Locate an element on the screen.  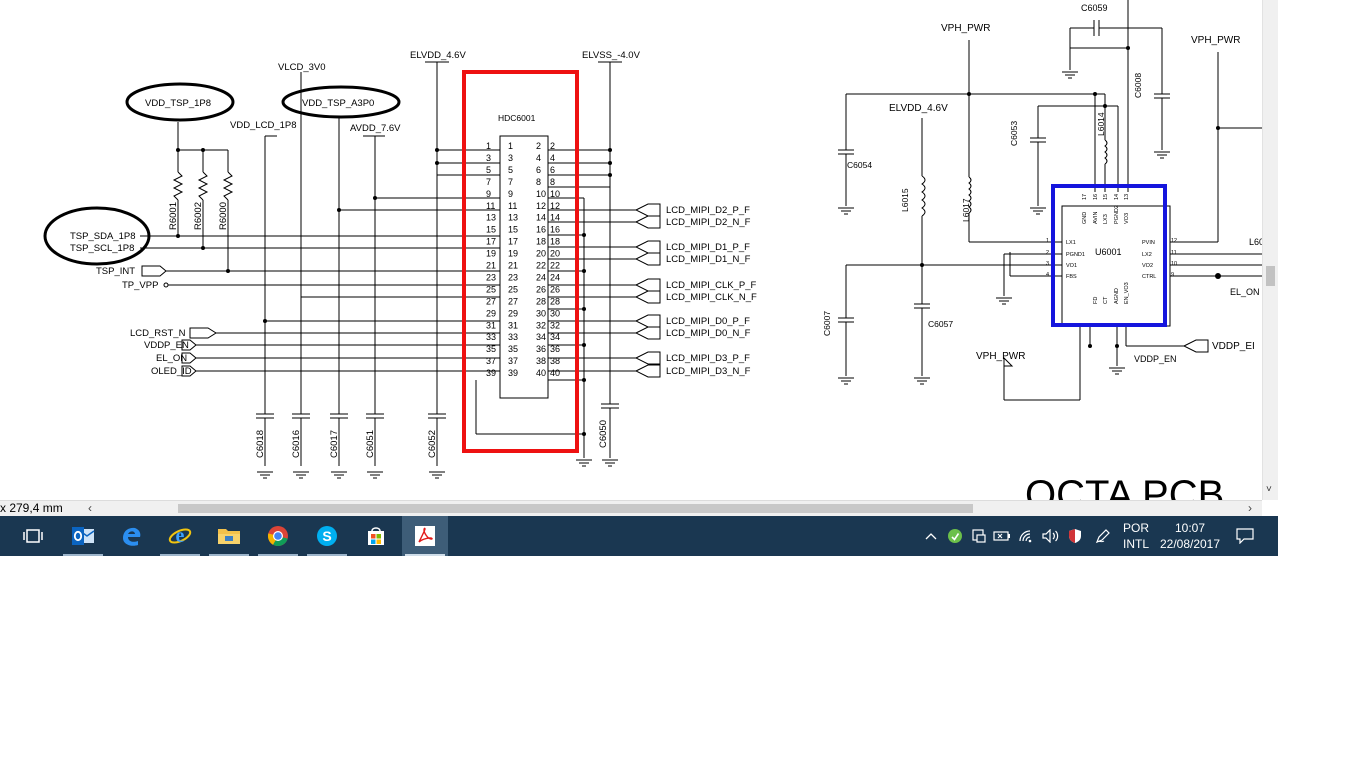
label-l6014: L6014 is located at coordinates (1101, 124).